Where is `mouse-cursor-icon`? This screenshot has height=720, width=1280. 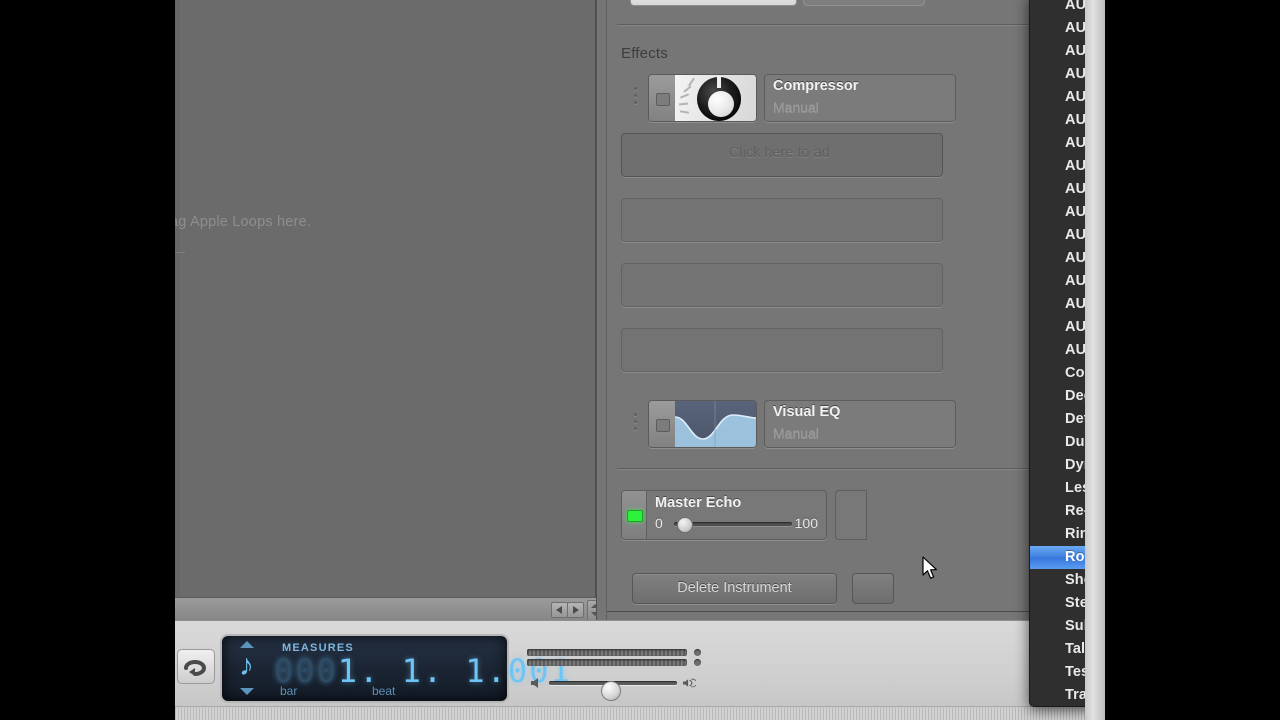 mouse-cursor-icon is located at coordinates (929, 567).